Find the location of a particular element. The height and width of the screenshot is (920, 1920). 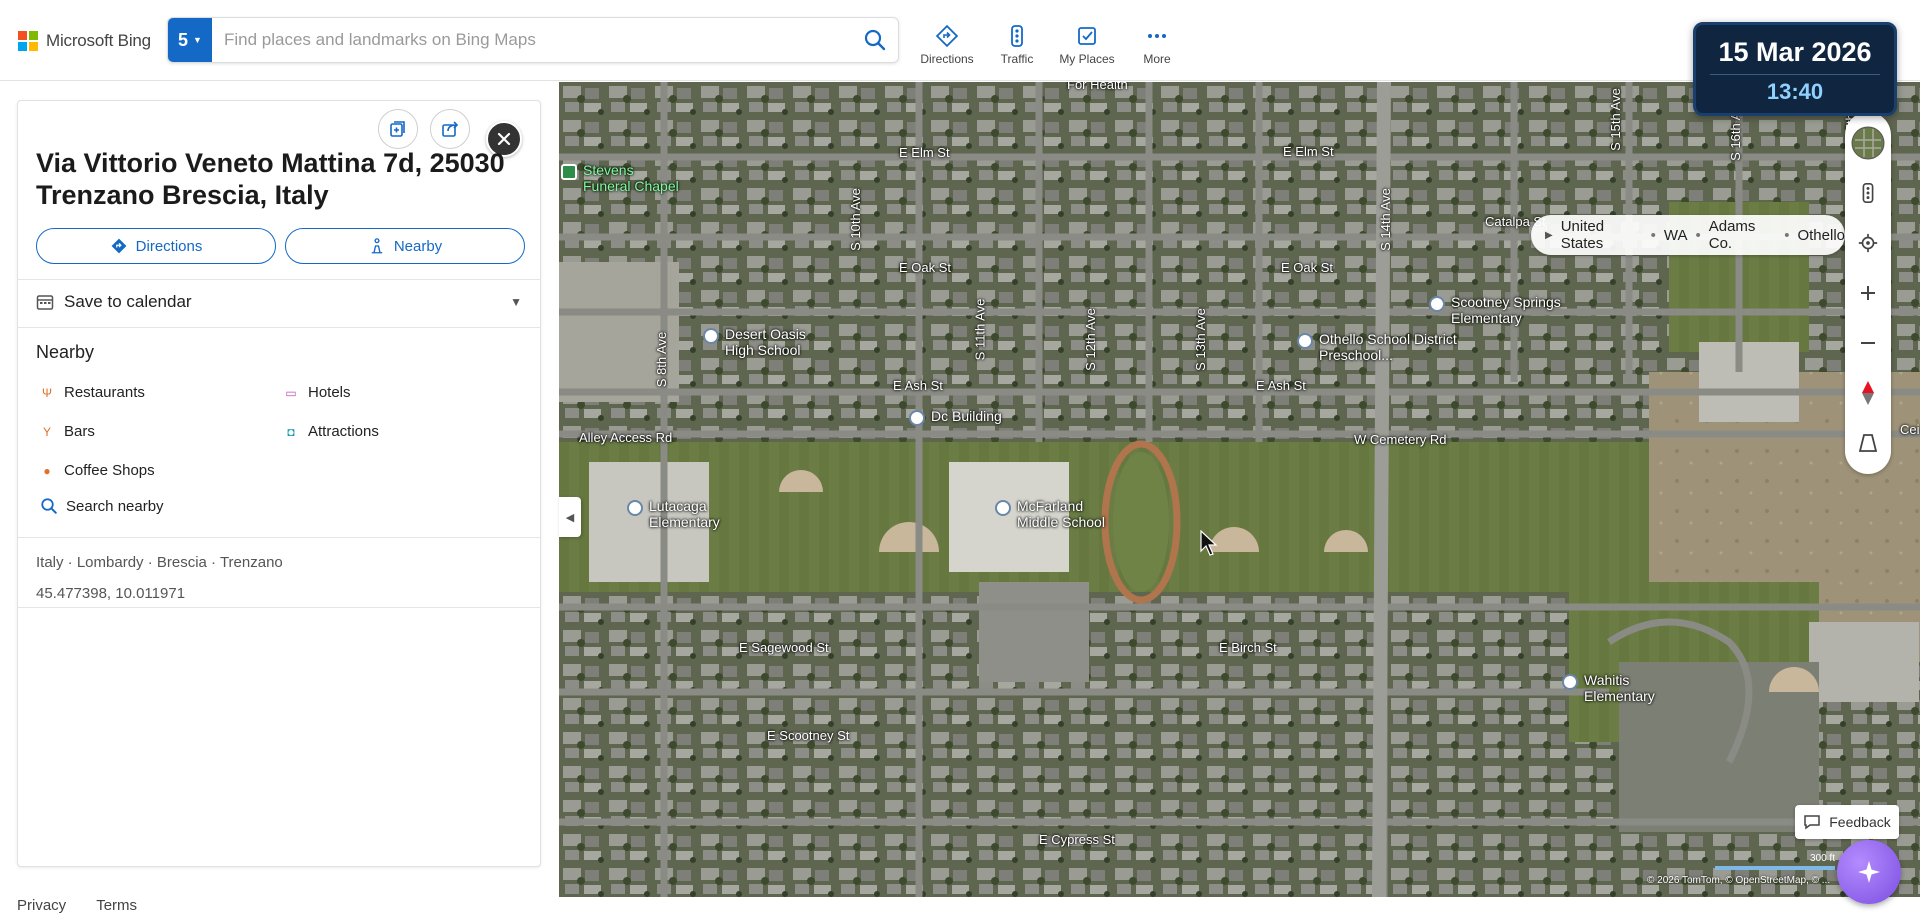

plus-icon is located at coordinates (1868, 293).